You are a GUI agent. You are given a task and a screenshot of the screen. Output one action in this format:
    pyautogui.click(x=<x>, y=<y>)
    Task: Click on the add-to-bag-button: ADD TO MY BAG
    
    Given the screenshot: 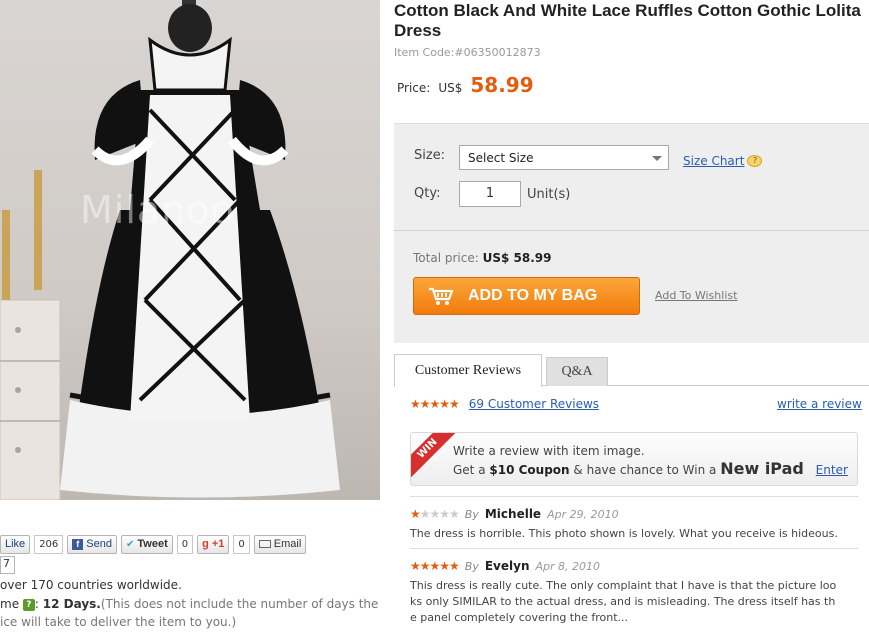 What is the action you would take?
    pyautogui.click(x=526, y=296)
    